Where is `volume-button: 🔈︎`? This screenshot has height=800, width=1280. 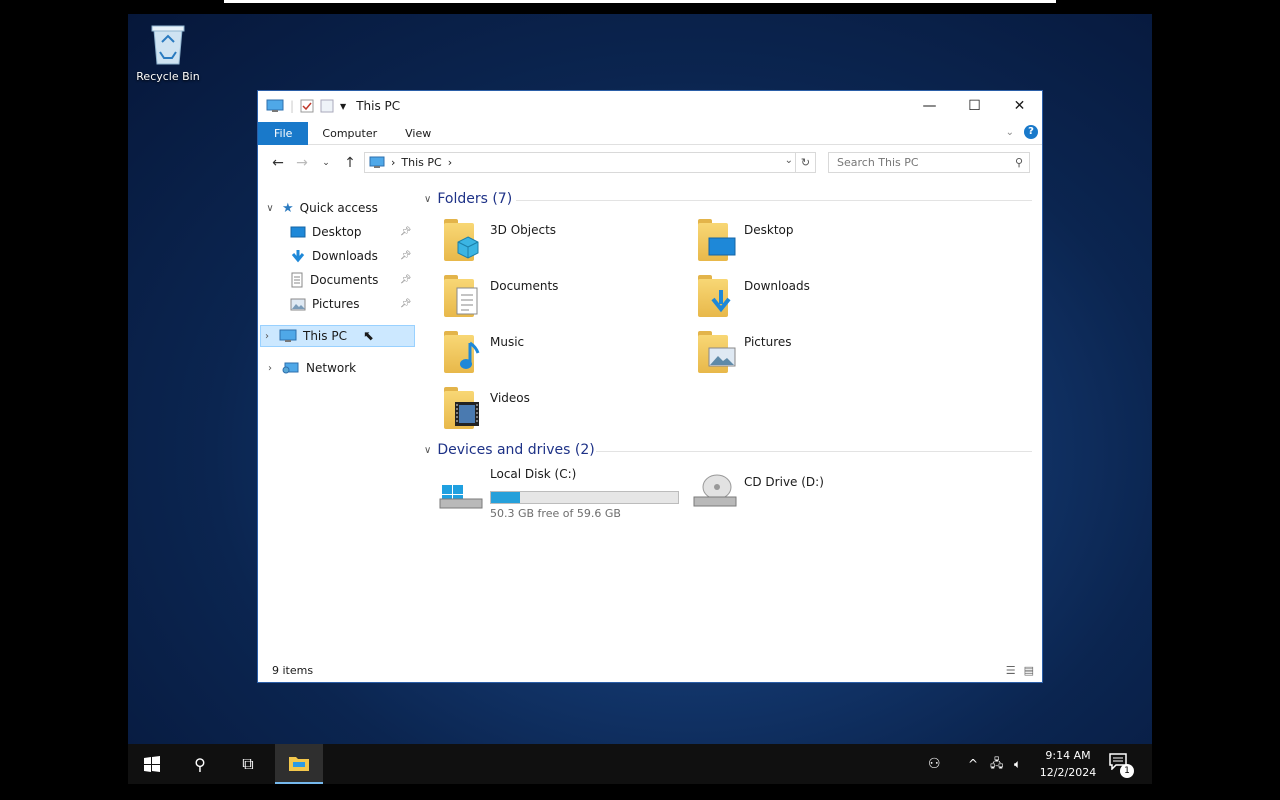
volume-button: 🔈︎ is located at coordinates (1017, 764).